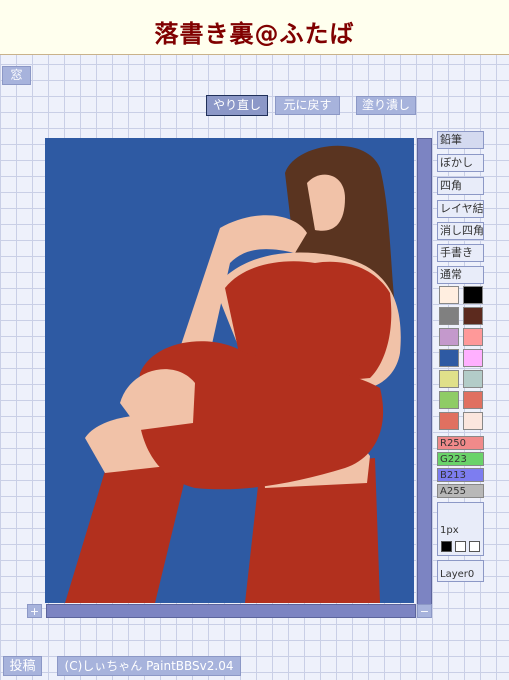 Image resolution: width=509 pixels, height=680 pixels. Describe the element at coordinates (231, 611) in the screenshot. I see `horizontal-scrollbar` at that location.